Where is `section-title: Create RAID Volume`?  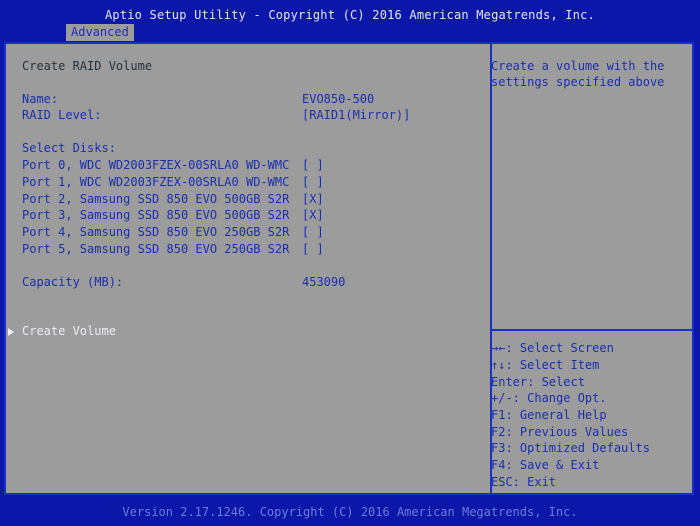 section-title: Create RAID Volume is located at coordinates (87, 66).